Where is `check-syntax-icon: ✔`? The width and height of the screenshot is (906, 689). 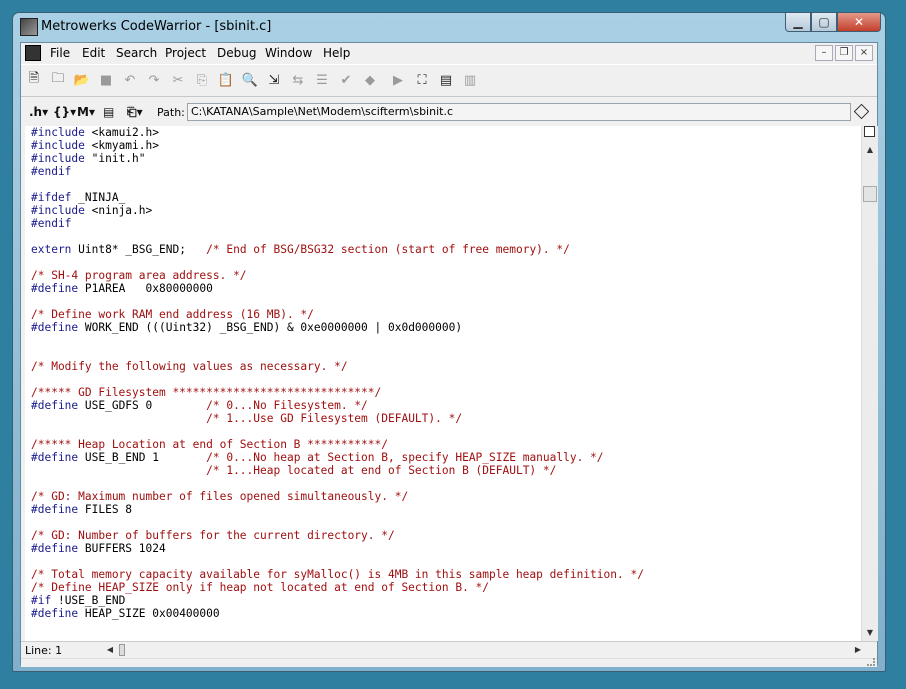
check-syntax-icon: ✔ is located at coordinates (346, 80).